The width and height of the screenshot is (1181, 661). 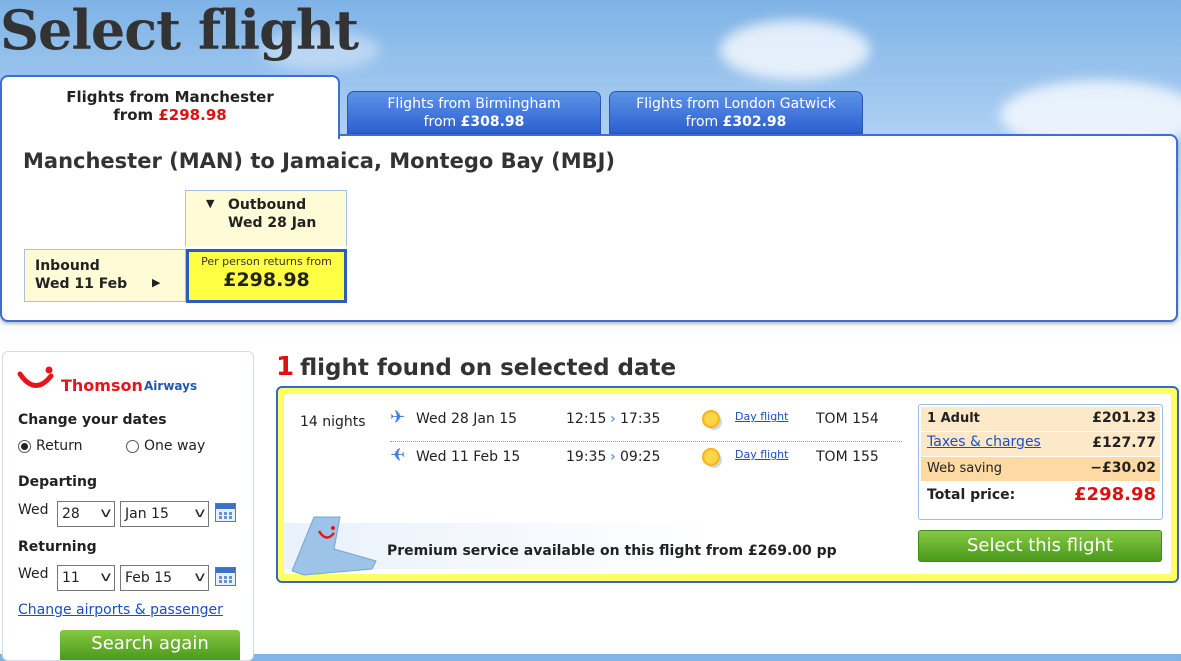 I want to click on price-value: £298.98, so click(x=266, y=280).